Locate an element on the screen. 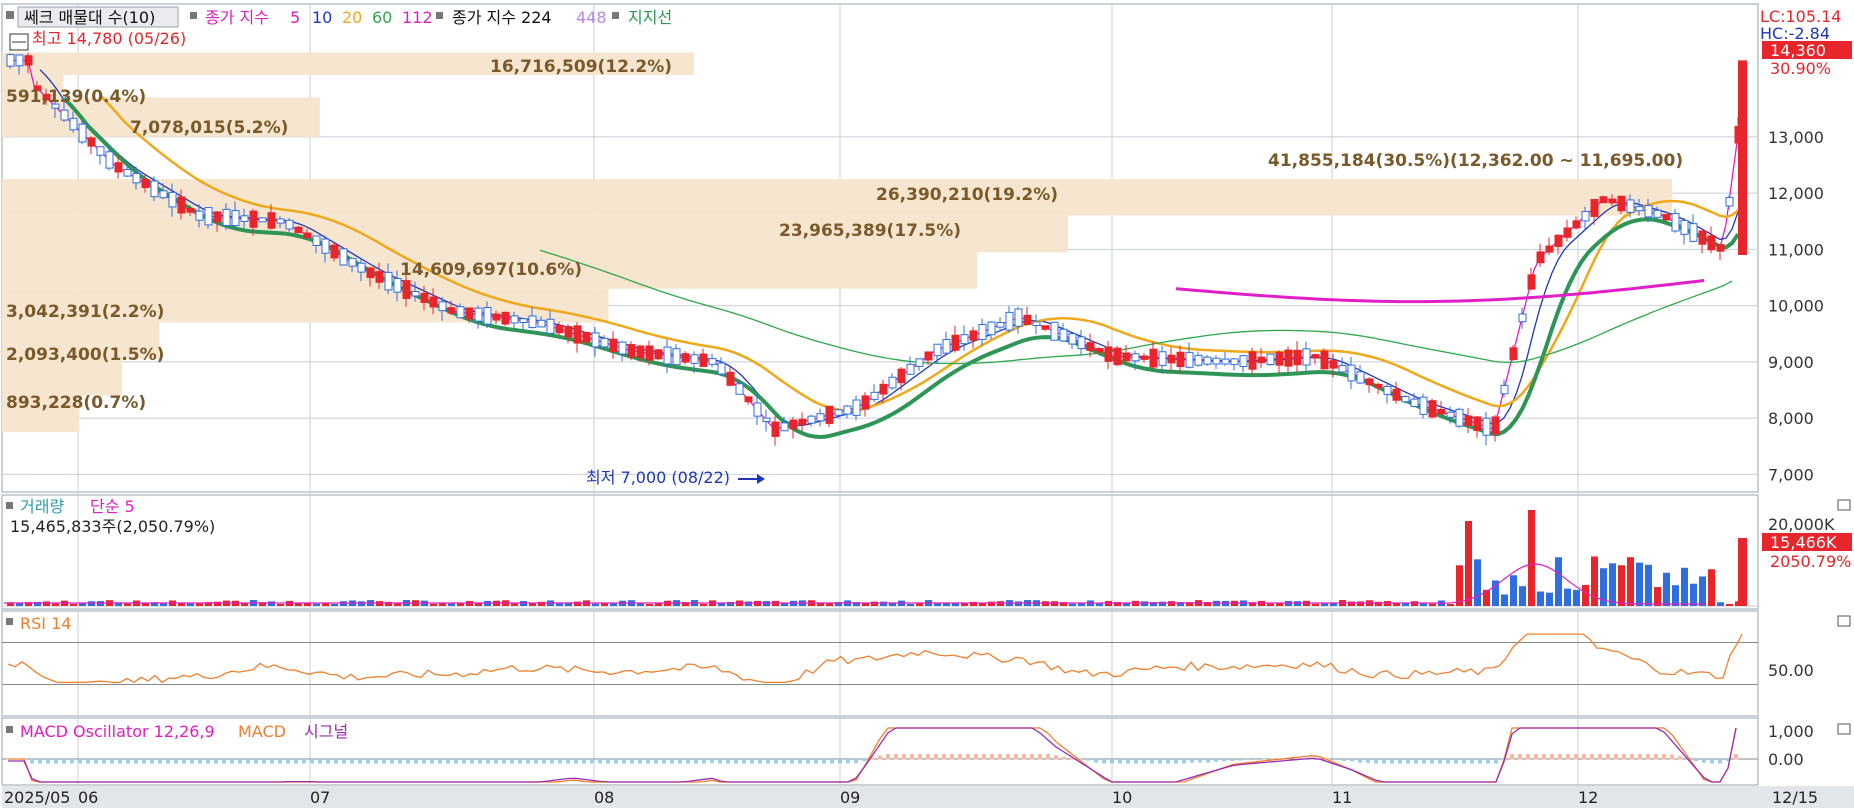 The image size is (1854, 810). volume-toggle-icon is located at coordinates (9, 505).